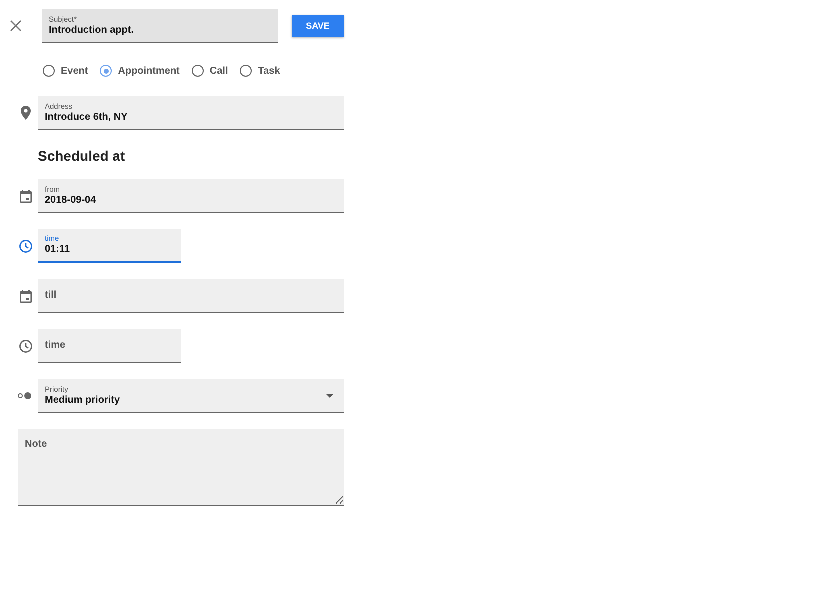  I want to click on location-pin-icon, so click(26, 113).